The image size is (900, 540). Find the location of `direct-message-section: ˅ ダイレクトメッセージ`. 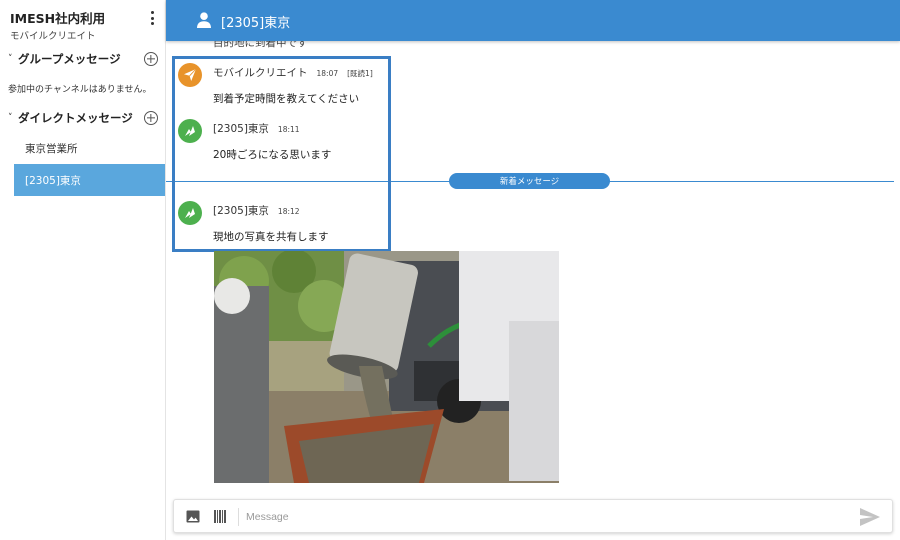

direct-message-section: ˅ ダイレクトメッセージ is located at coordinates (83, 118).